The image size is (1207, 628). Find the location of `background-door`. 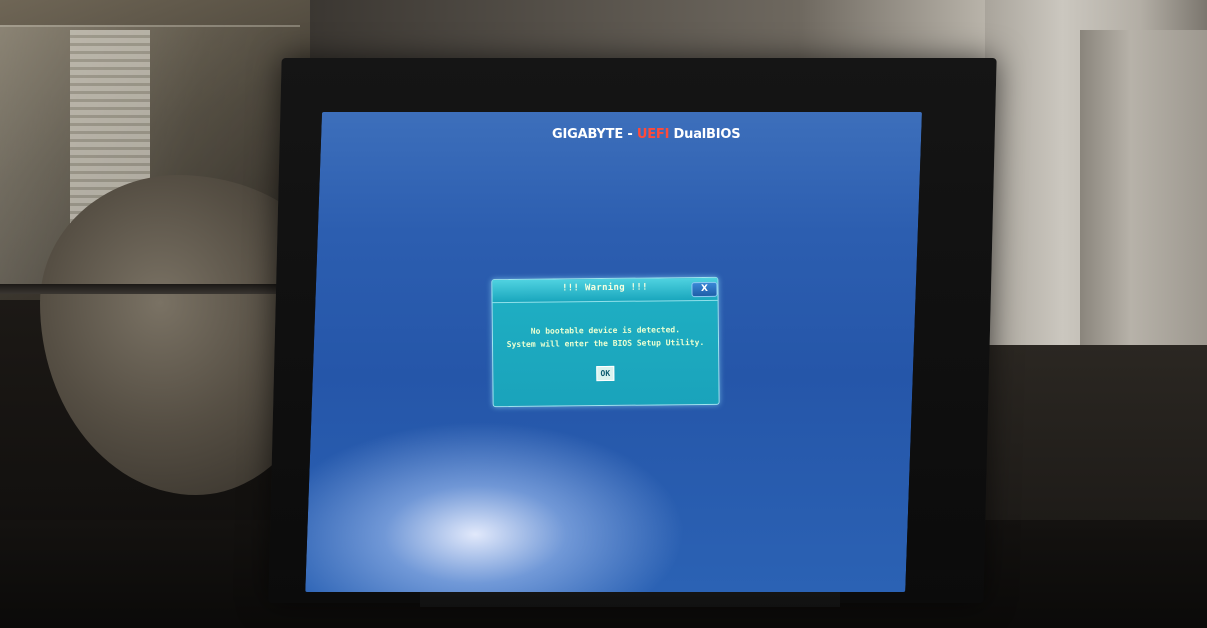

background-door is located at coordinates (1143, 205).